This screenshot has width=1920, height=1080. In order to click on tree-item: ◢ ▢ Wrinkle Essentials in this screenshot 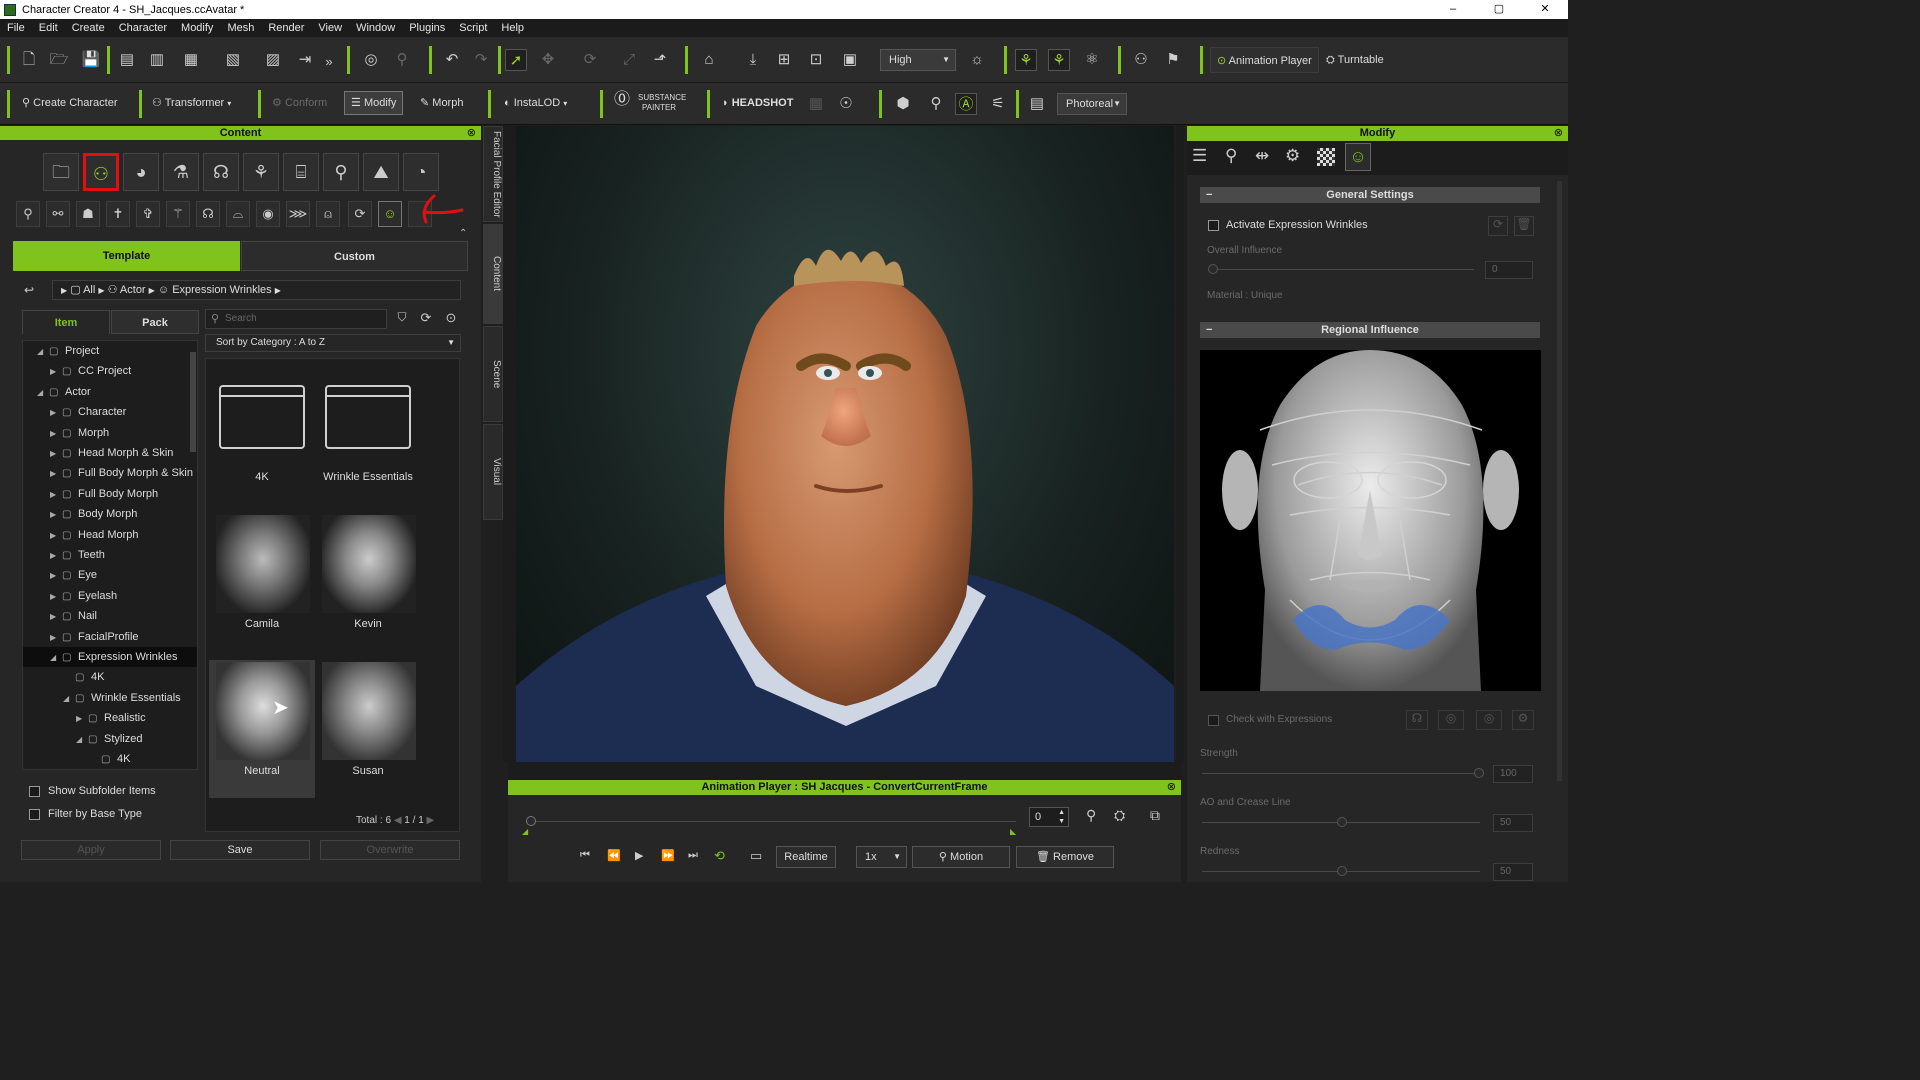, I will do `click(122, 698)`.